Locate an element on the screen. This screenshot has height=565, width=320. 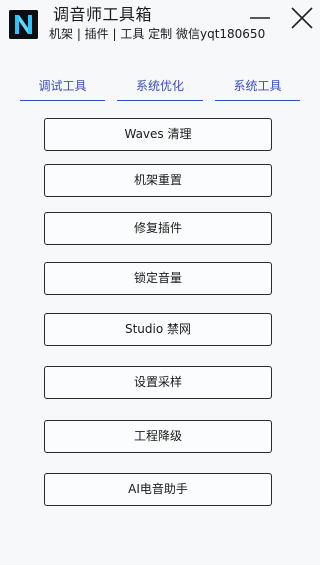
minimize-button is located at coordinates (260, 18).